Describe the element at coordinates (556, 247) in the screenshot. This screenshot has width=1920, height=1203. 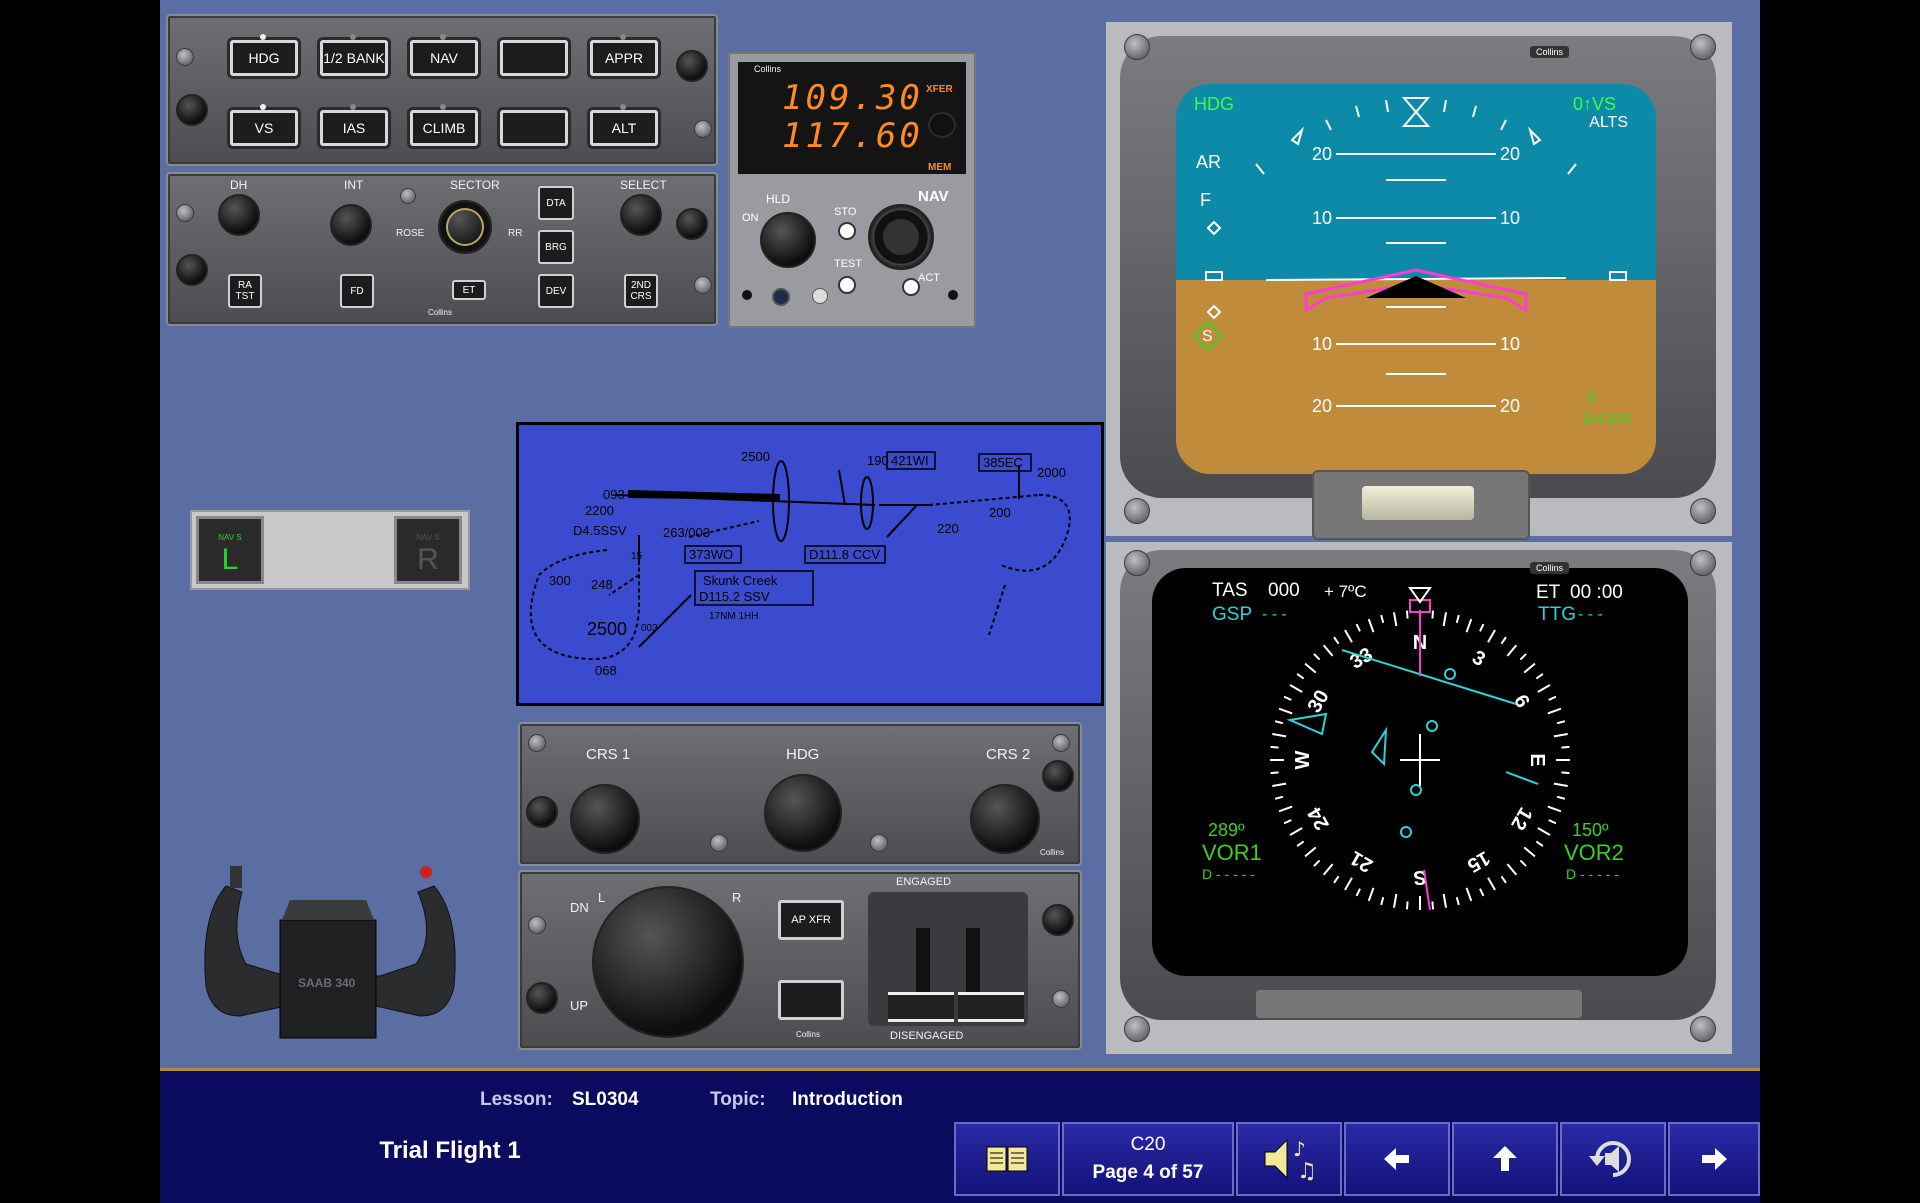
I see `brg-button: BRG` at that location.